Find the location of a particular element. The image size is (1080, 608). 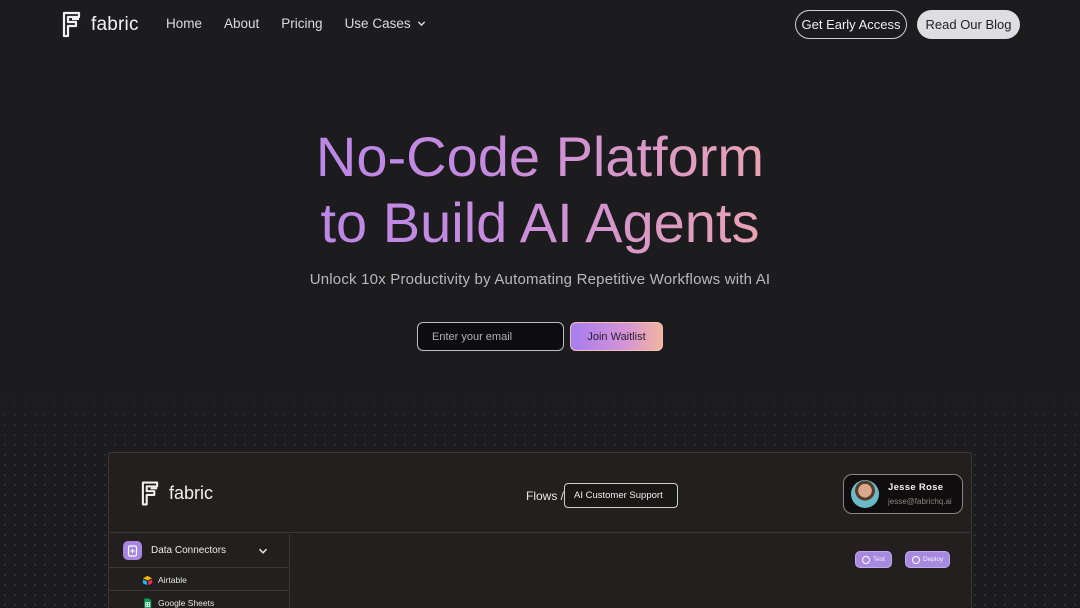

airtable-icon is located at coordinates (147, 580).